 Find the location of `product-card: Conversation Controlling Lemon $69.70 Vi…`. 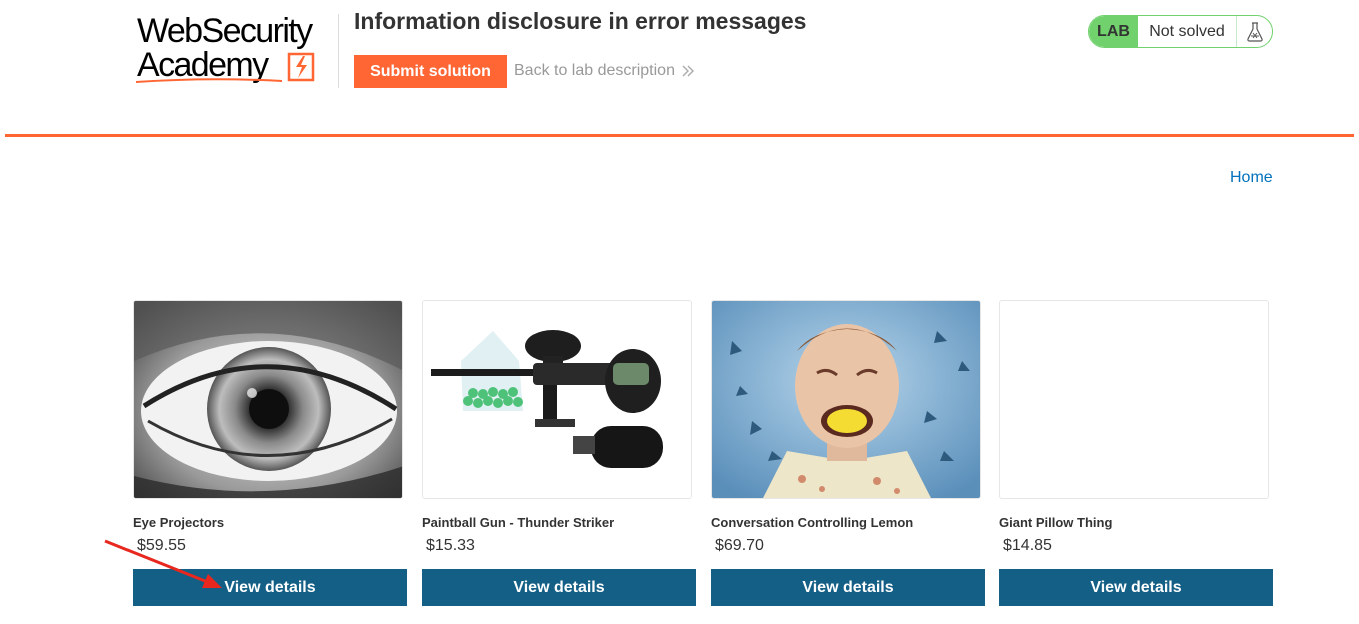

product-card: Conversation Controlling Lemon $69.70 Vi… is located at coordinates (848, 453).